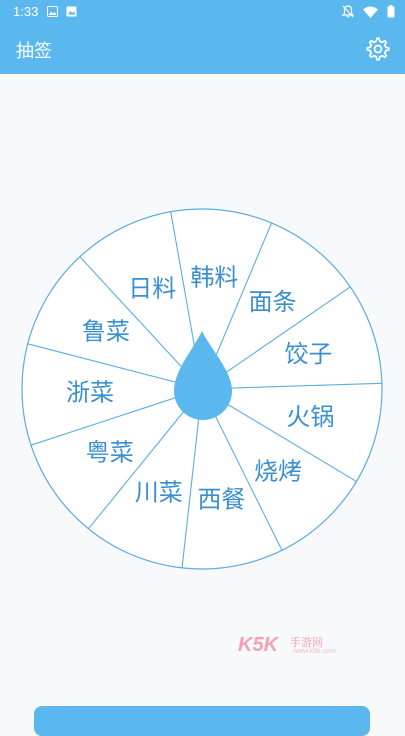  I want to click on status-left-icons, so click(62, 11).